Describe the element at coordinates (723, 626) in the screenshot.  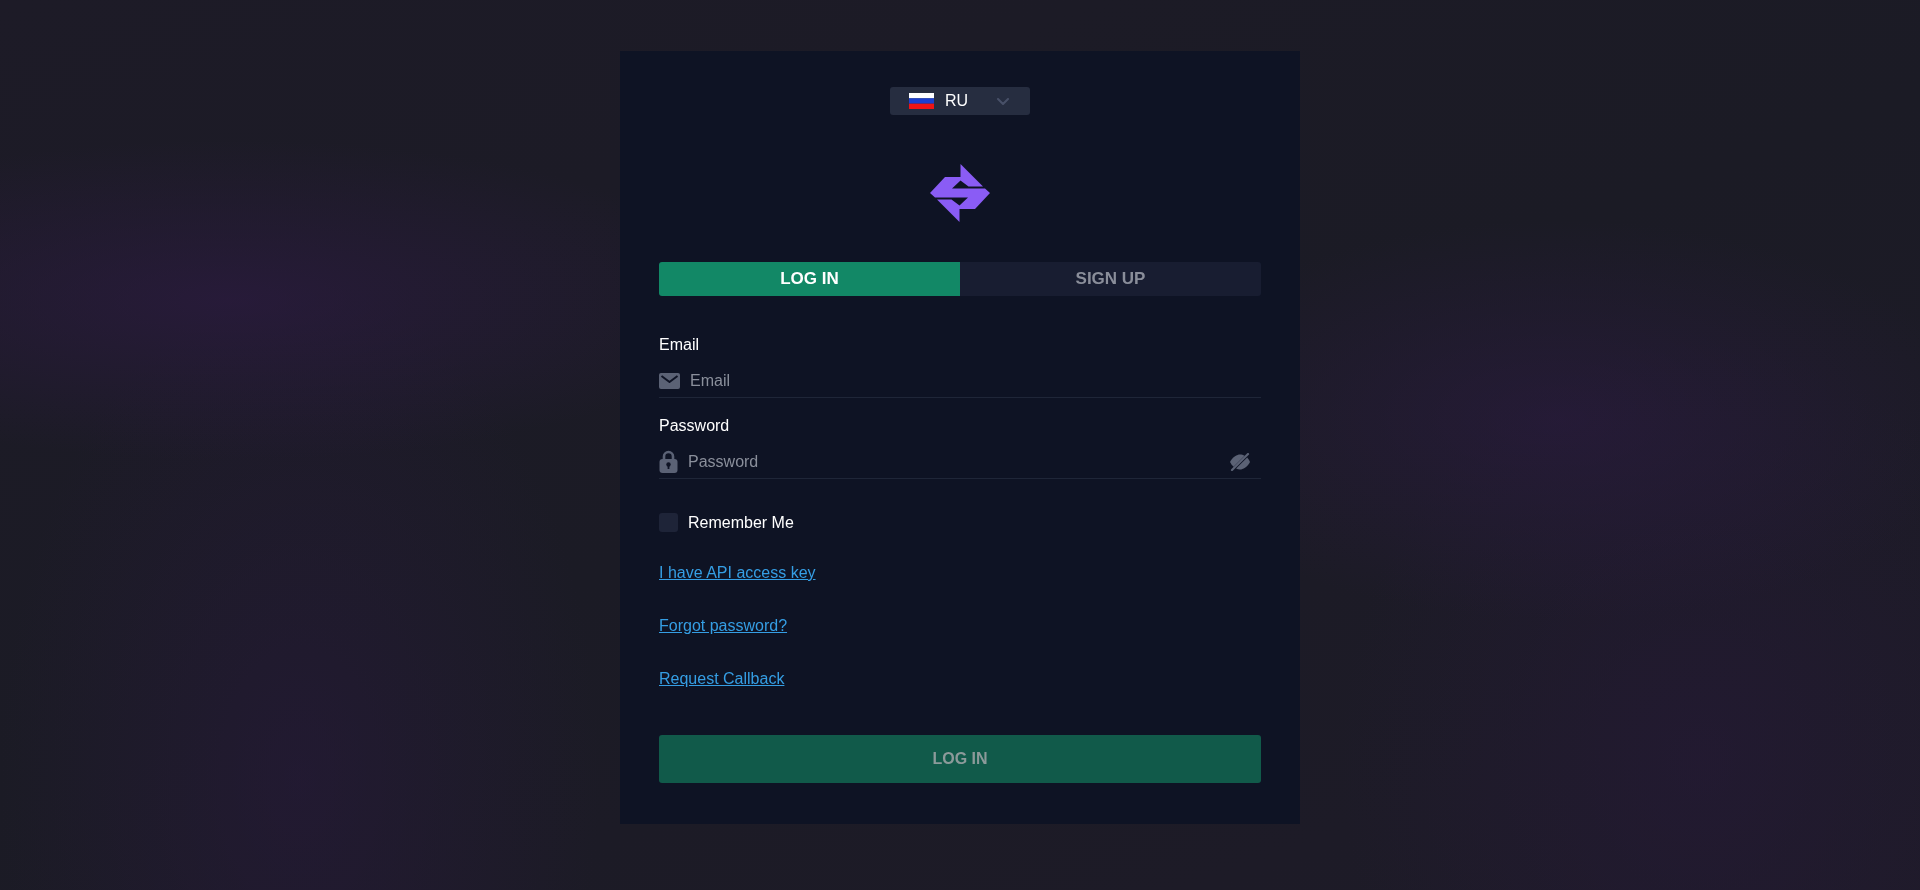
I see `forgot-password-link: Forgot password?` at that location.